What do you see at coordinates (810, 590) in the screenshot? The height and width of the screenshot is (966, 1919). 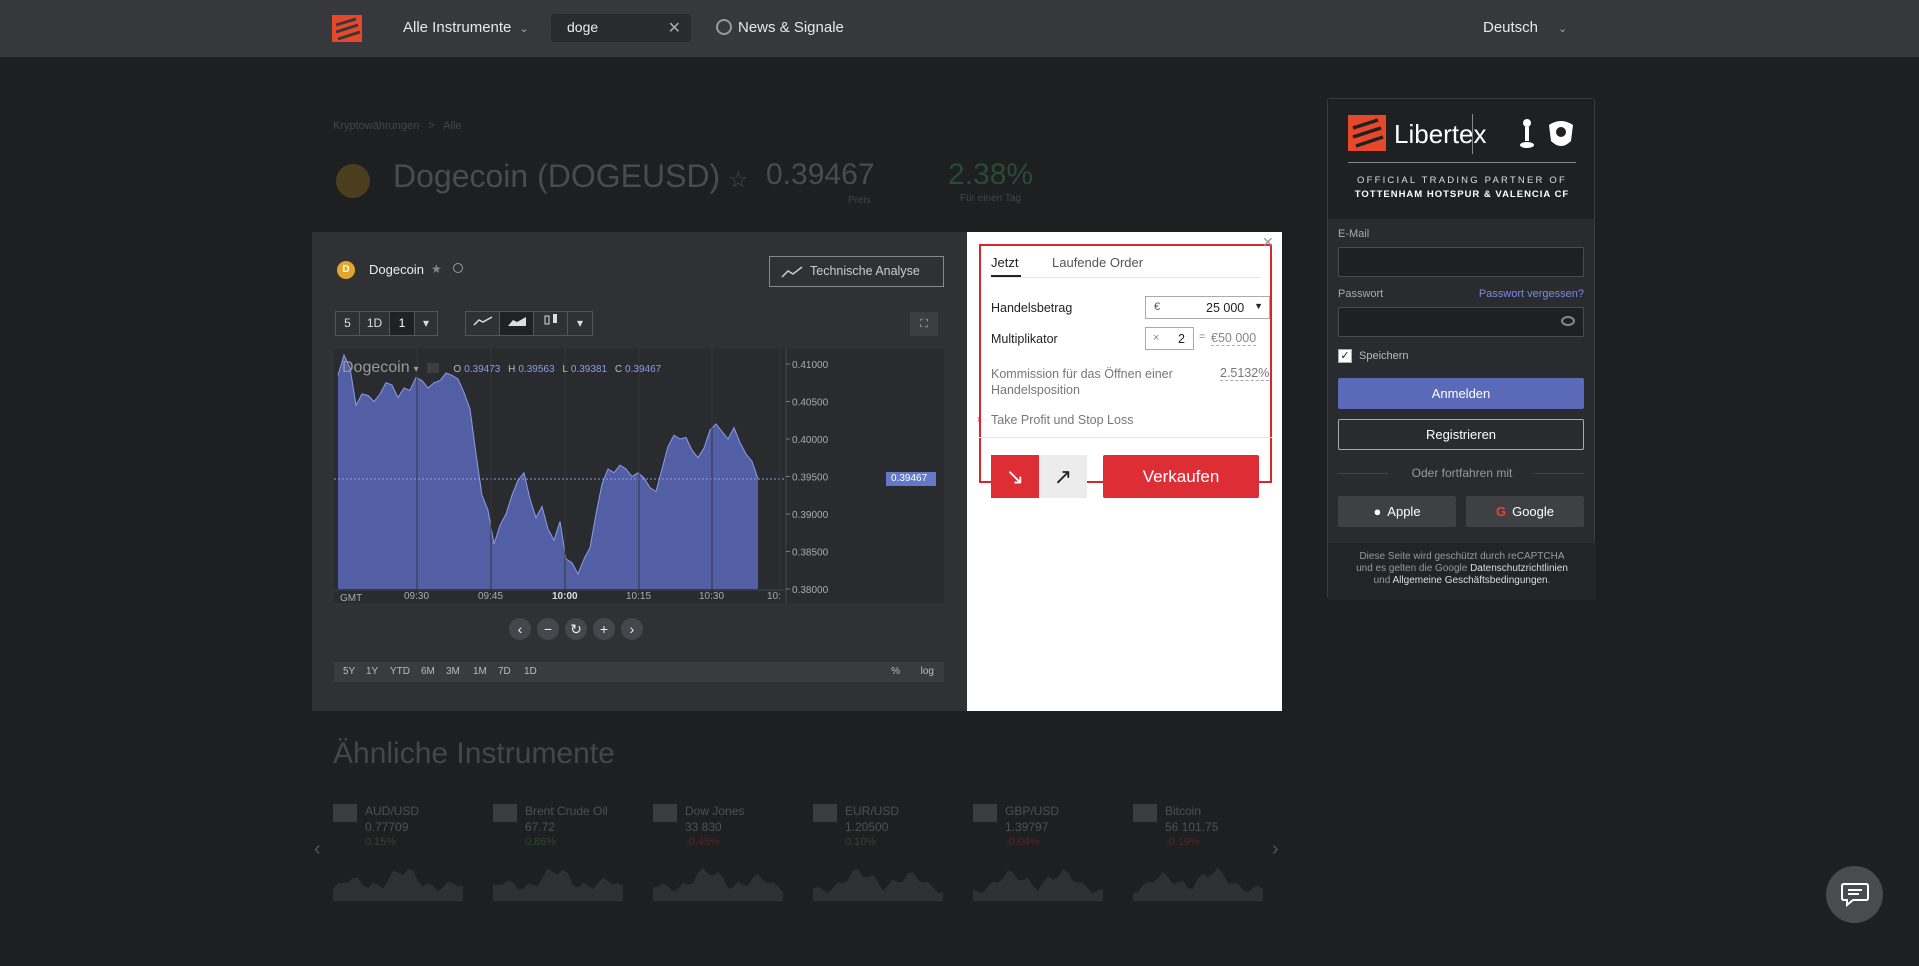 I see `y-tick-label: 0.38000` at bounding box center [810, 590].